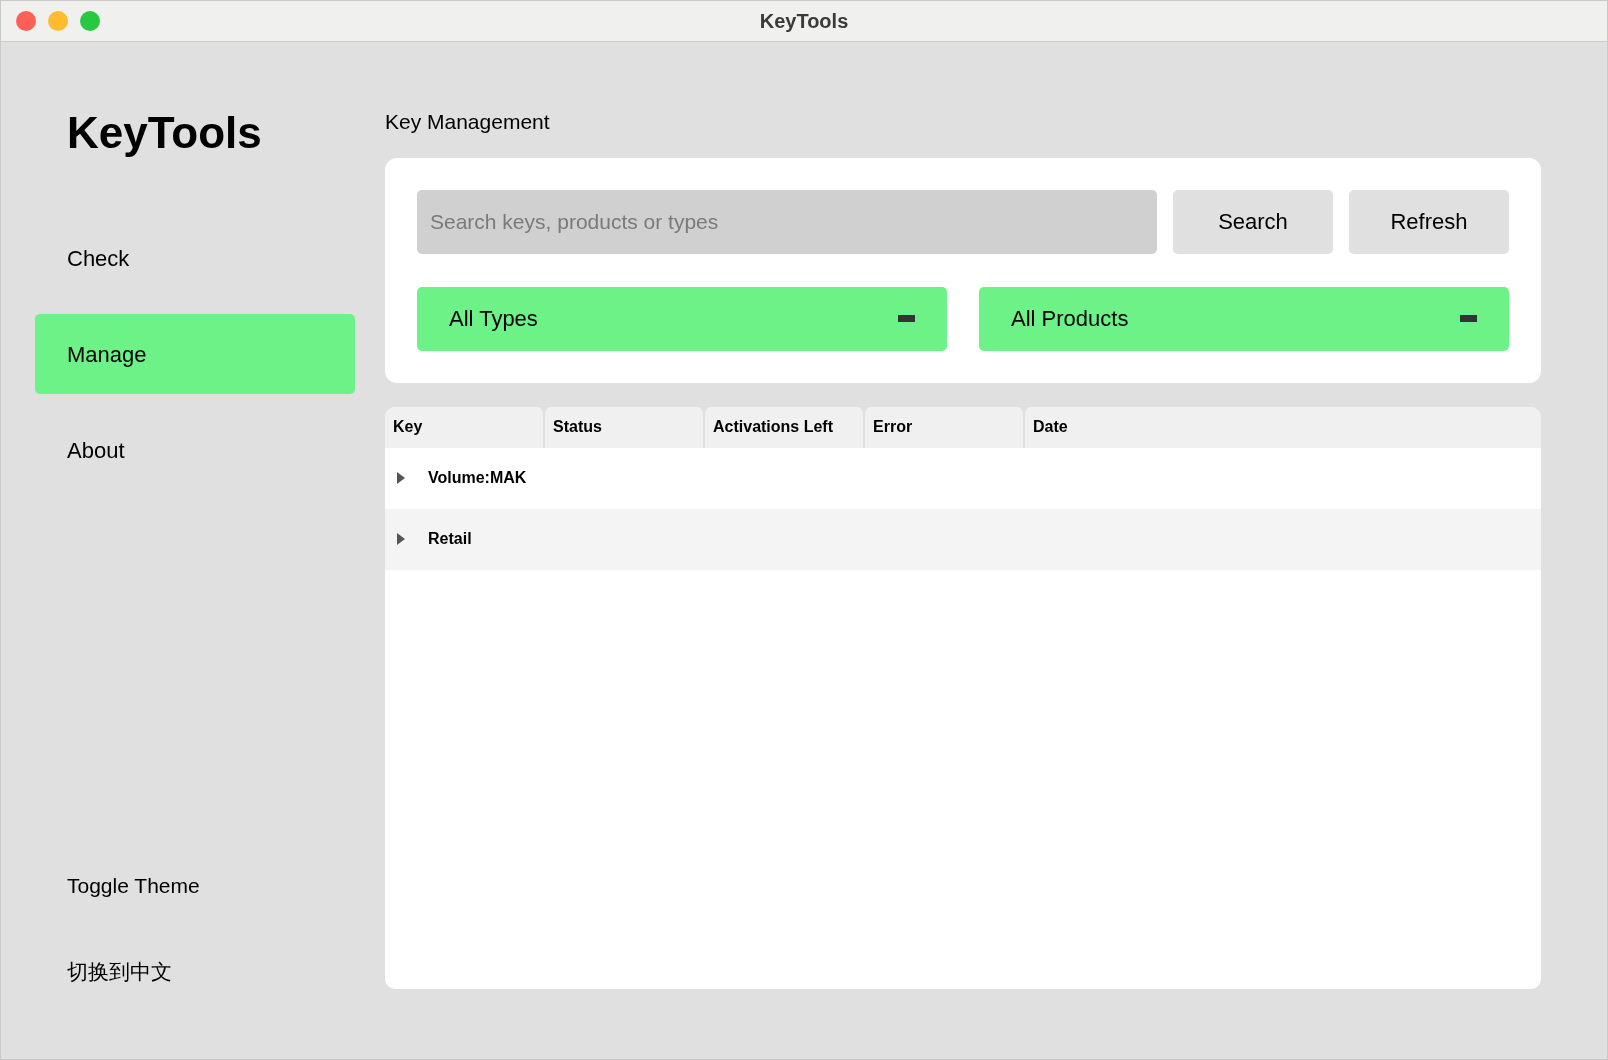 The width and height of the screenshot is (1608, 1060). I want to click on search-field: Search keys, products or types, so click(787, 221).